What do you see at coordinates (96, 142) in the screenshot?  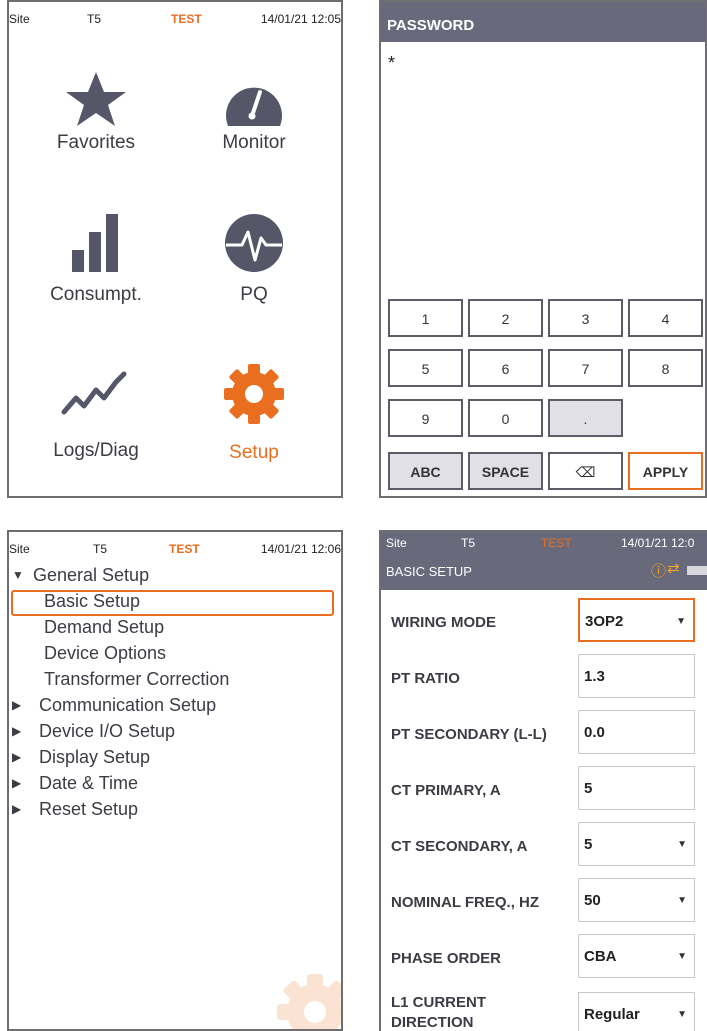 I see `favorites-label: Favorites` at bounding box center [96, 142].